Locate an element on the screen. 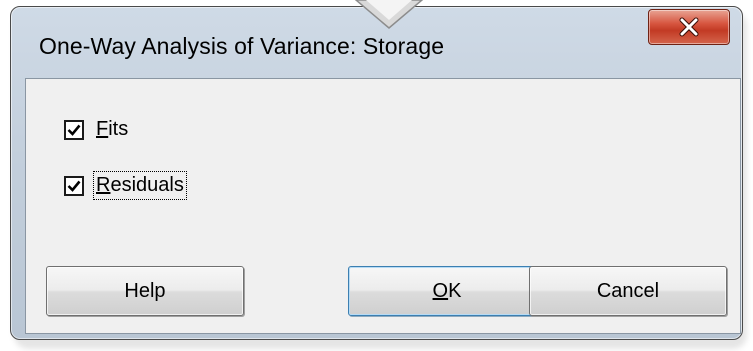  fits-label: Fits is located at coordinates (112, 129).